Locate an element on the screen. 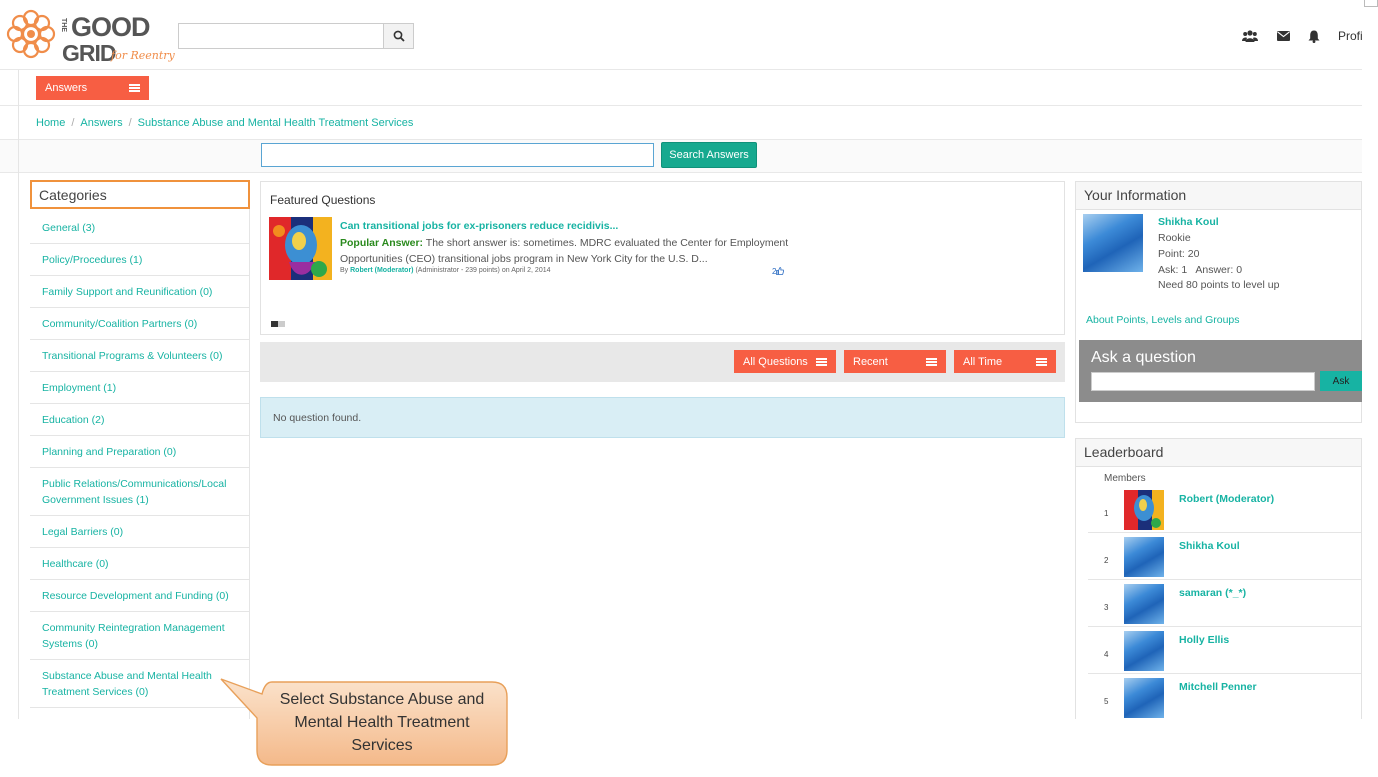 Image resolution: width=1378 pixels, height=777 pixels. category-item: Healthcare (0) is located at coordinates (140, 564).